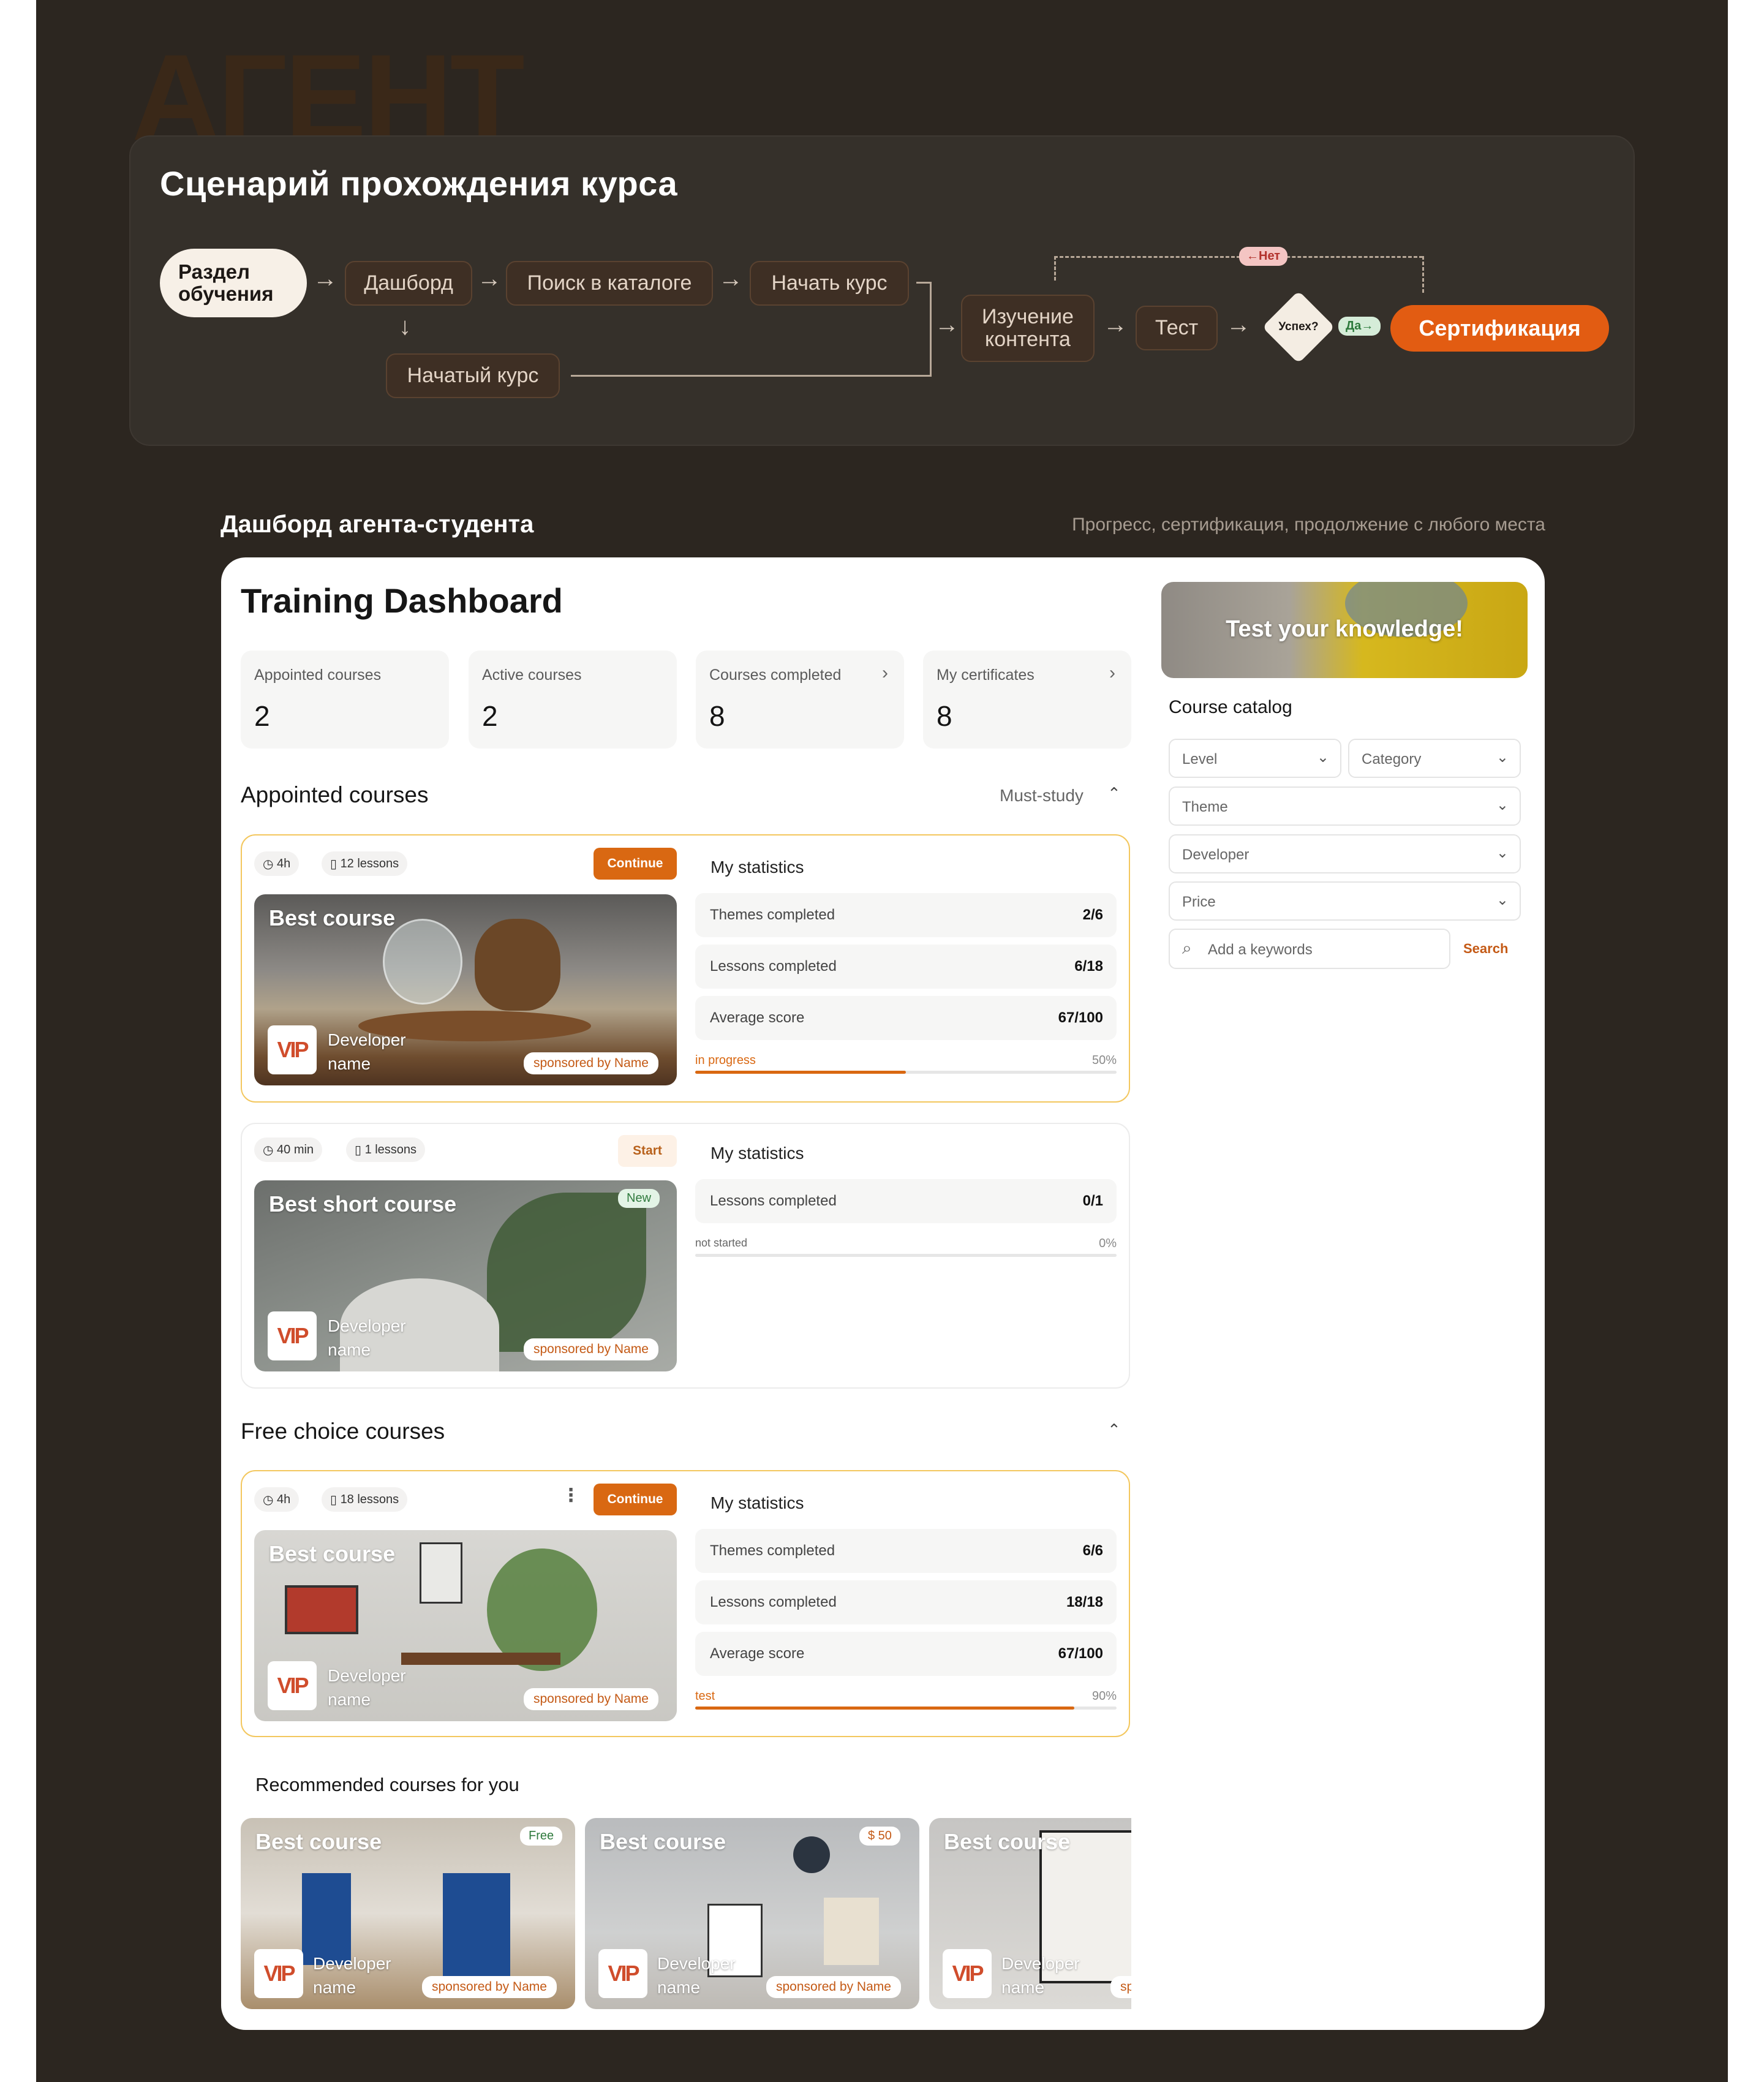 Image resolution: width=1764 pixels, height=2082 pixels. I want to click on stat-label: Active courses, so click(532, 675).